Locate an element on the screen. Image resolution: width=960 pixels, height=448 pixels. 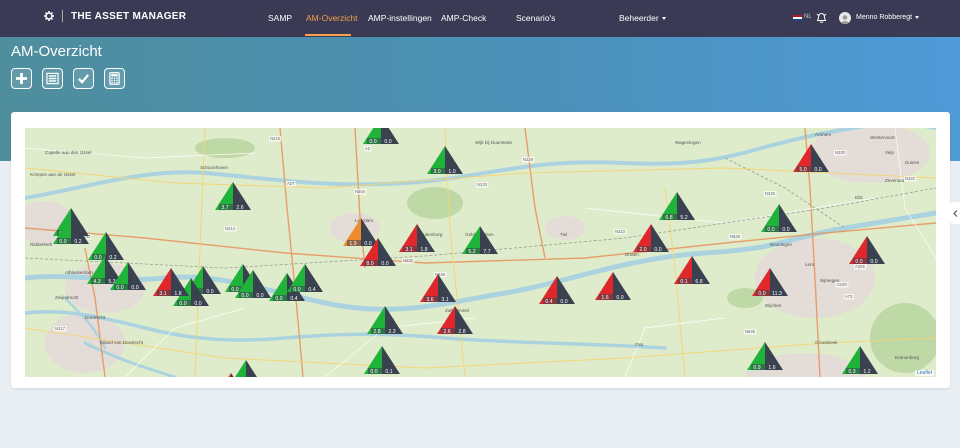
asset-marker: 0.0 11.3 is located at coordinates (770, 282).